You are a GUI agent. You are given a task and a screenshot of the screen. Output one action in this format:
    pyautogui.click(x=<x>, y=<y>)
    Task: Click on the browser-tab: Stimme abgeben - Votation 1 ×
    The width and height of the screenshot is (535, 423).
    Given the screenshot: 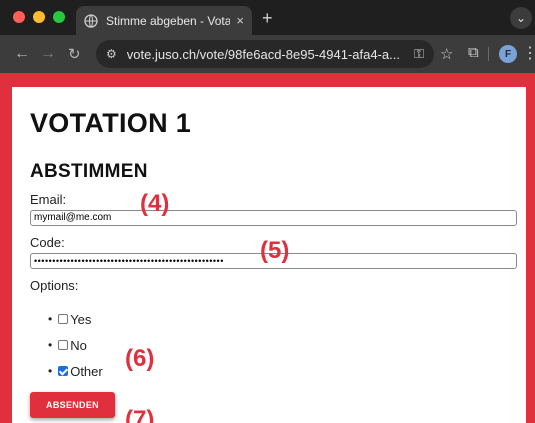 What is the action you would take?
    pyautogui.click(x=164, y=20)
    